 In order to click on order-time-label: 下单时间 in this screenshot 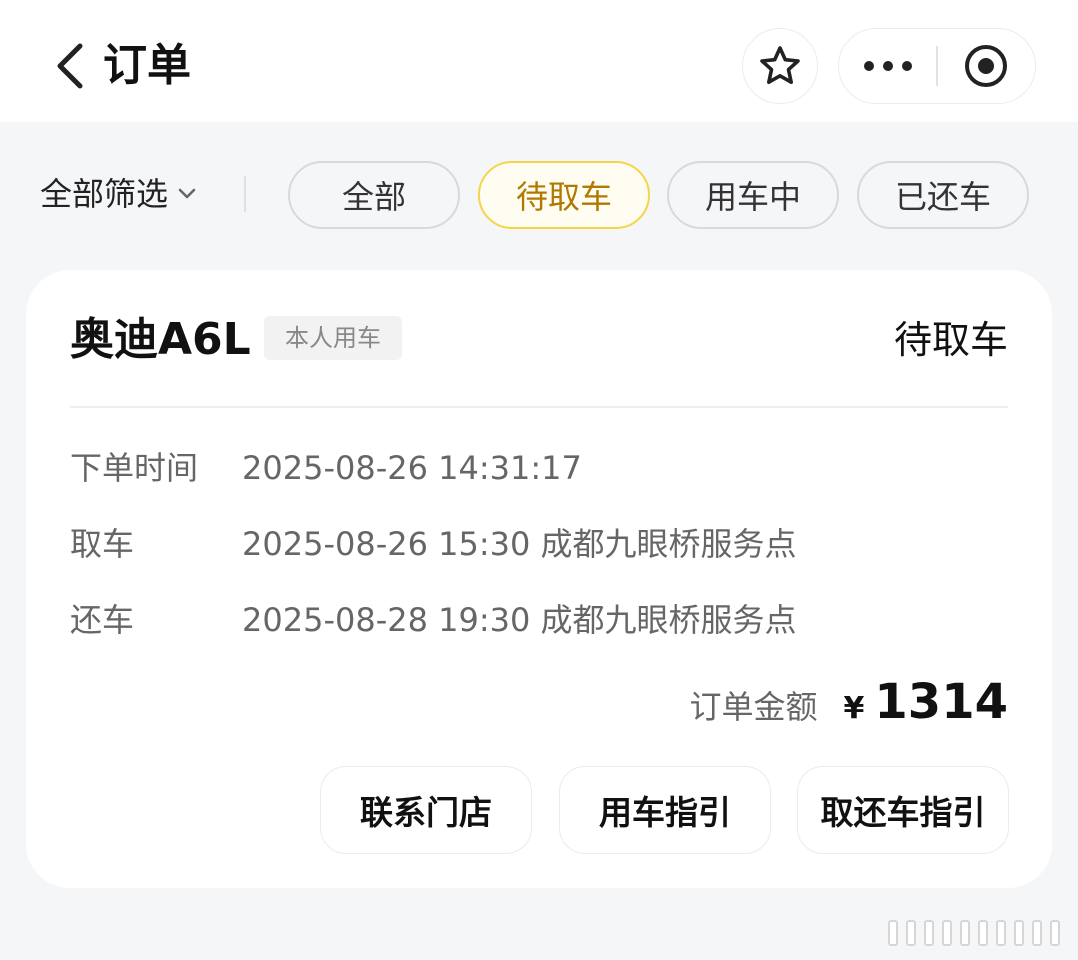, I will do `click(134, 468)`.